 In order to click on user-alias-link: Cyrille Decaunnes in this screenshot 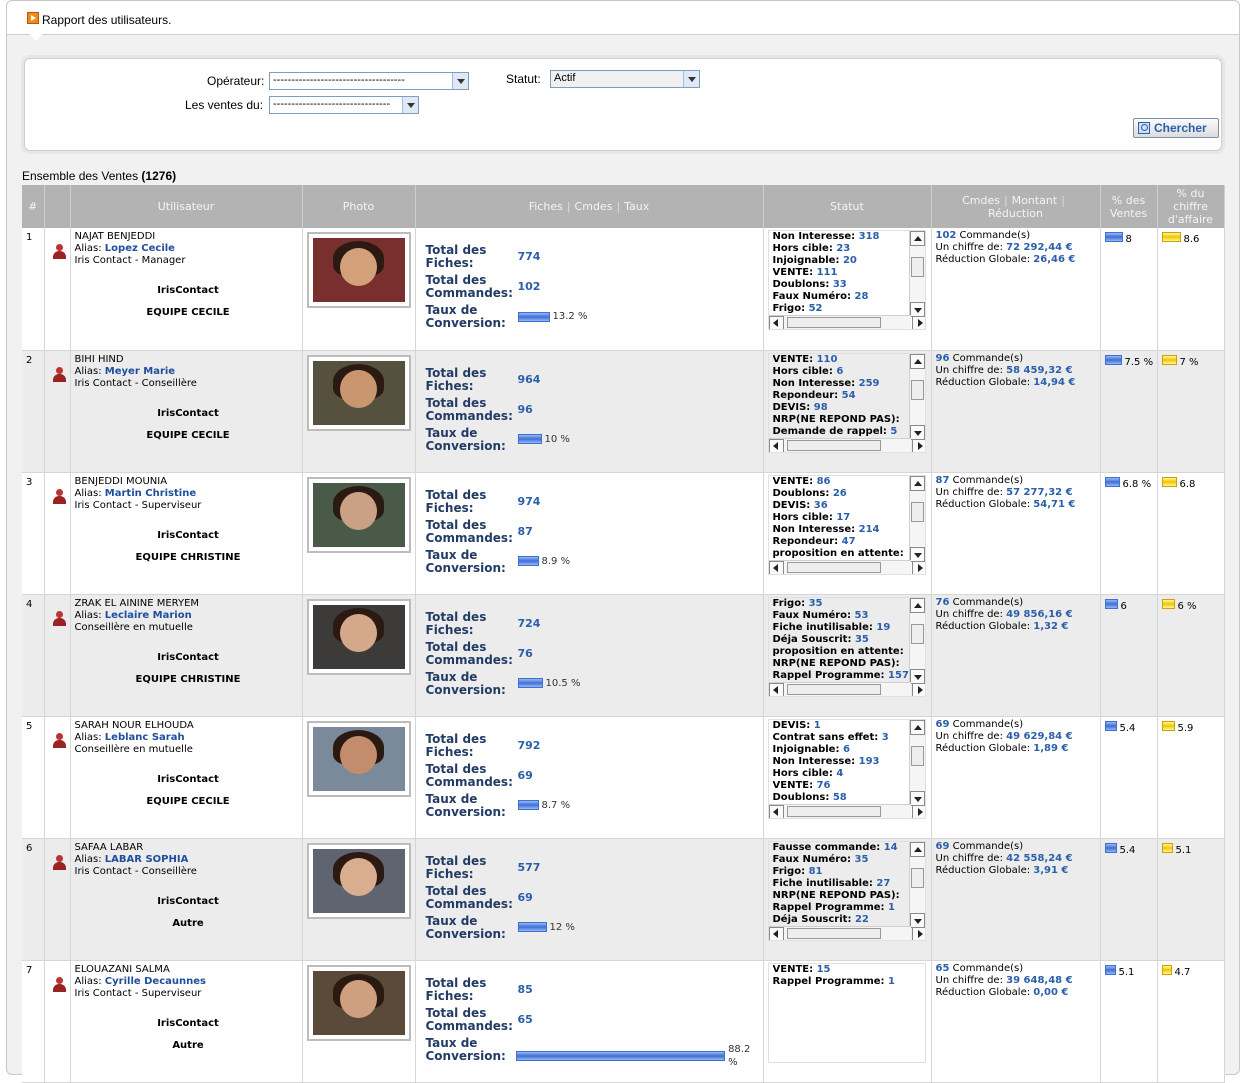, I will do `click(155, 981)`.